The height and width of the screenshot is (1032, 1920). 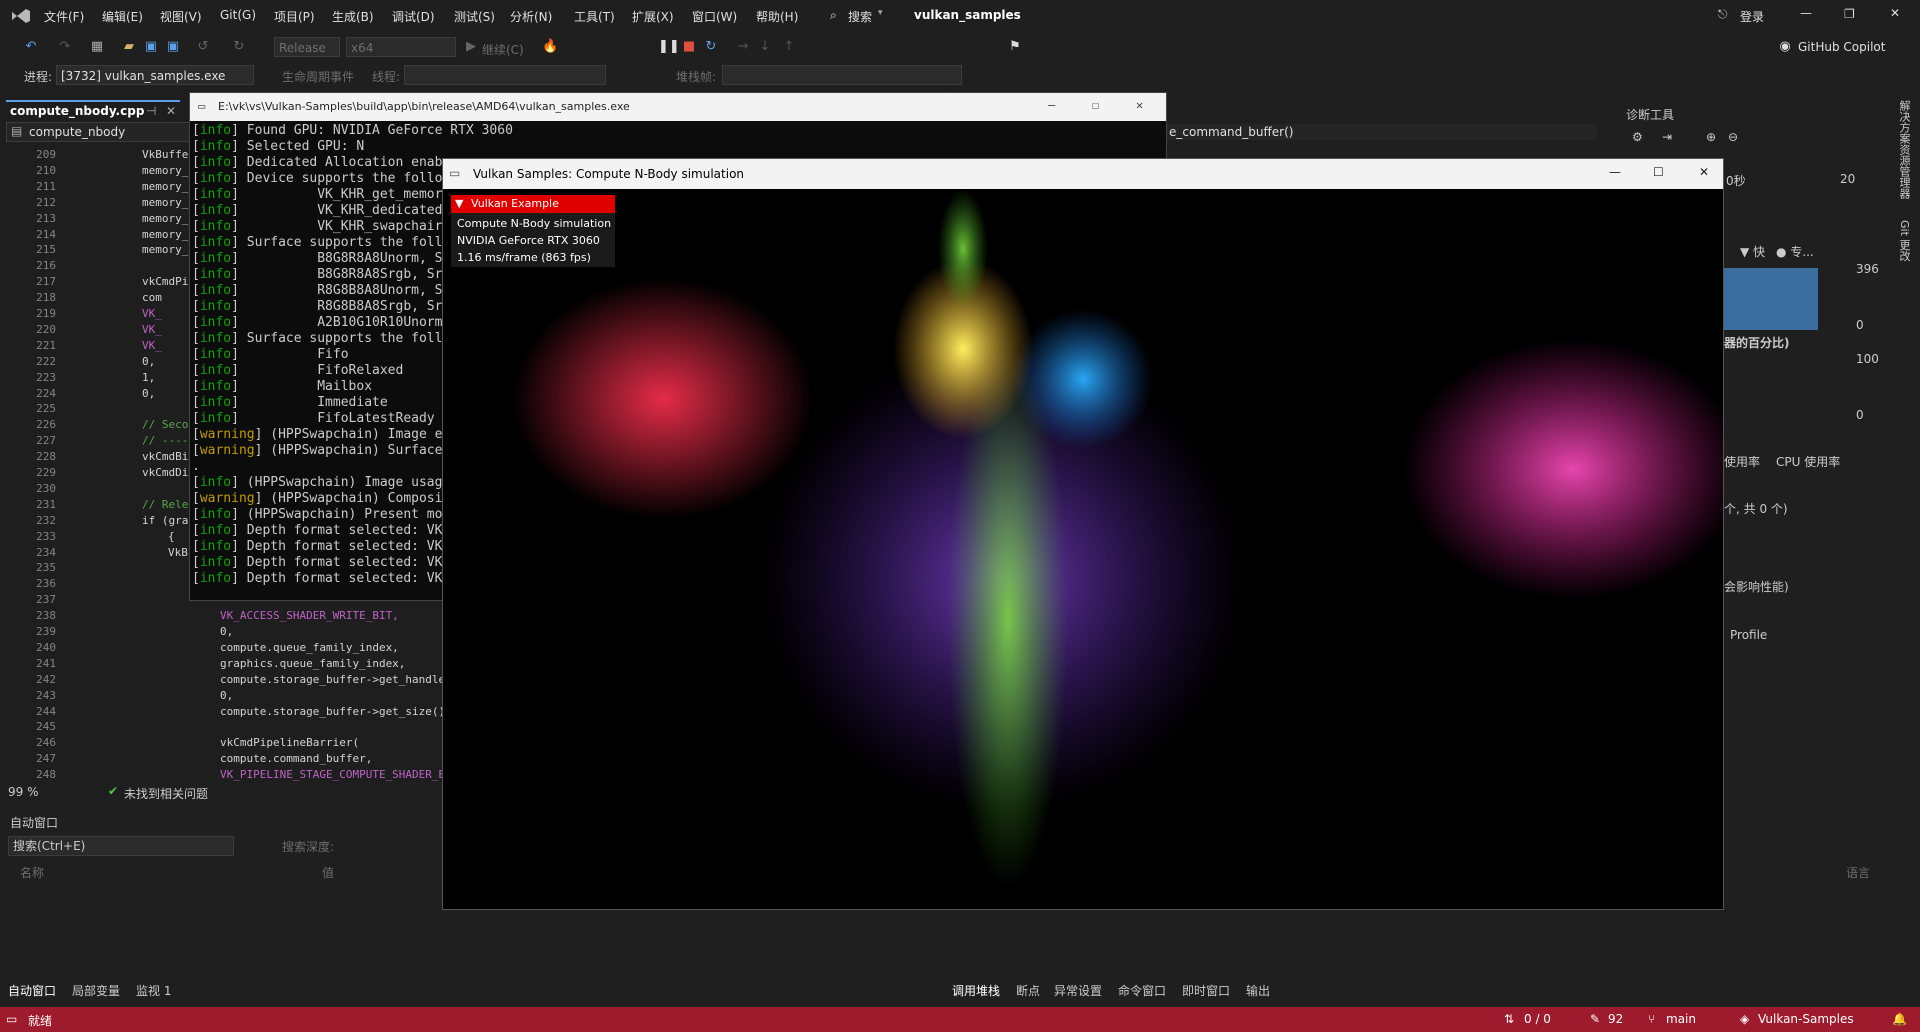 I want to click on restart-icon: ↻, so click(x=711, y=47).